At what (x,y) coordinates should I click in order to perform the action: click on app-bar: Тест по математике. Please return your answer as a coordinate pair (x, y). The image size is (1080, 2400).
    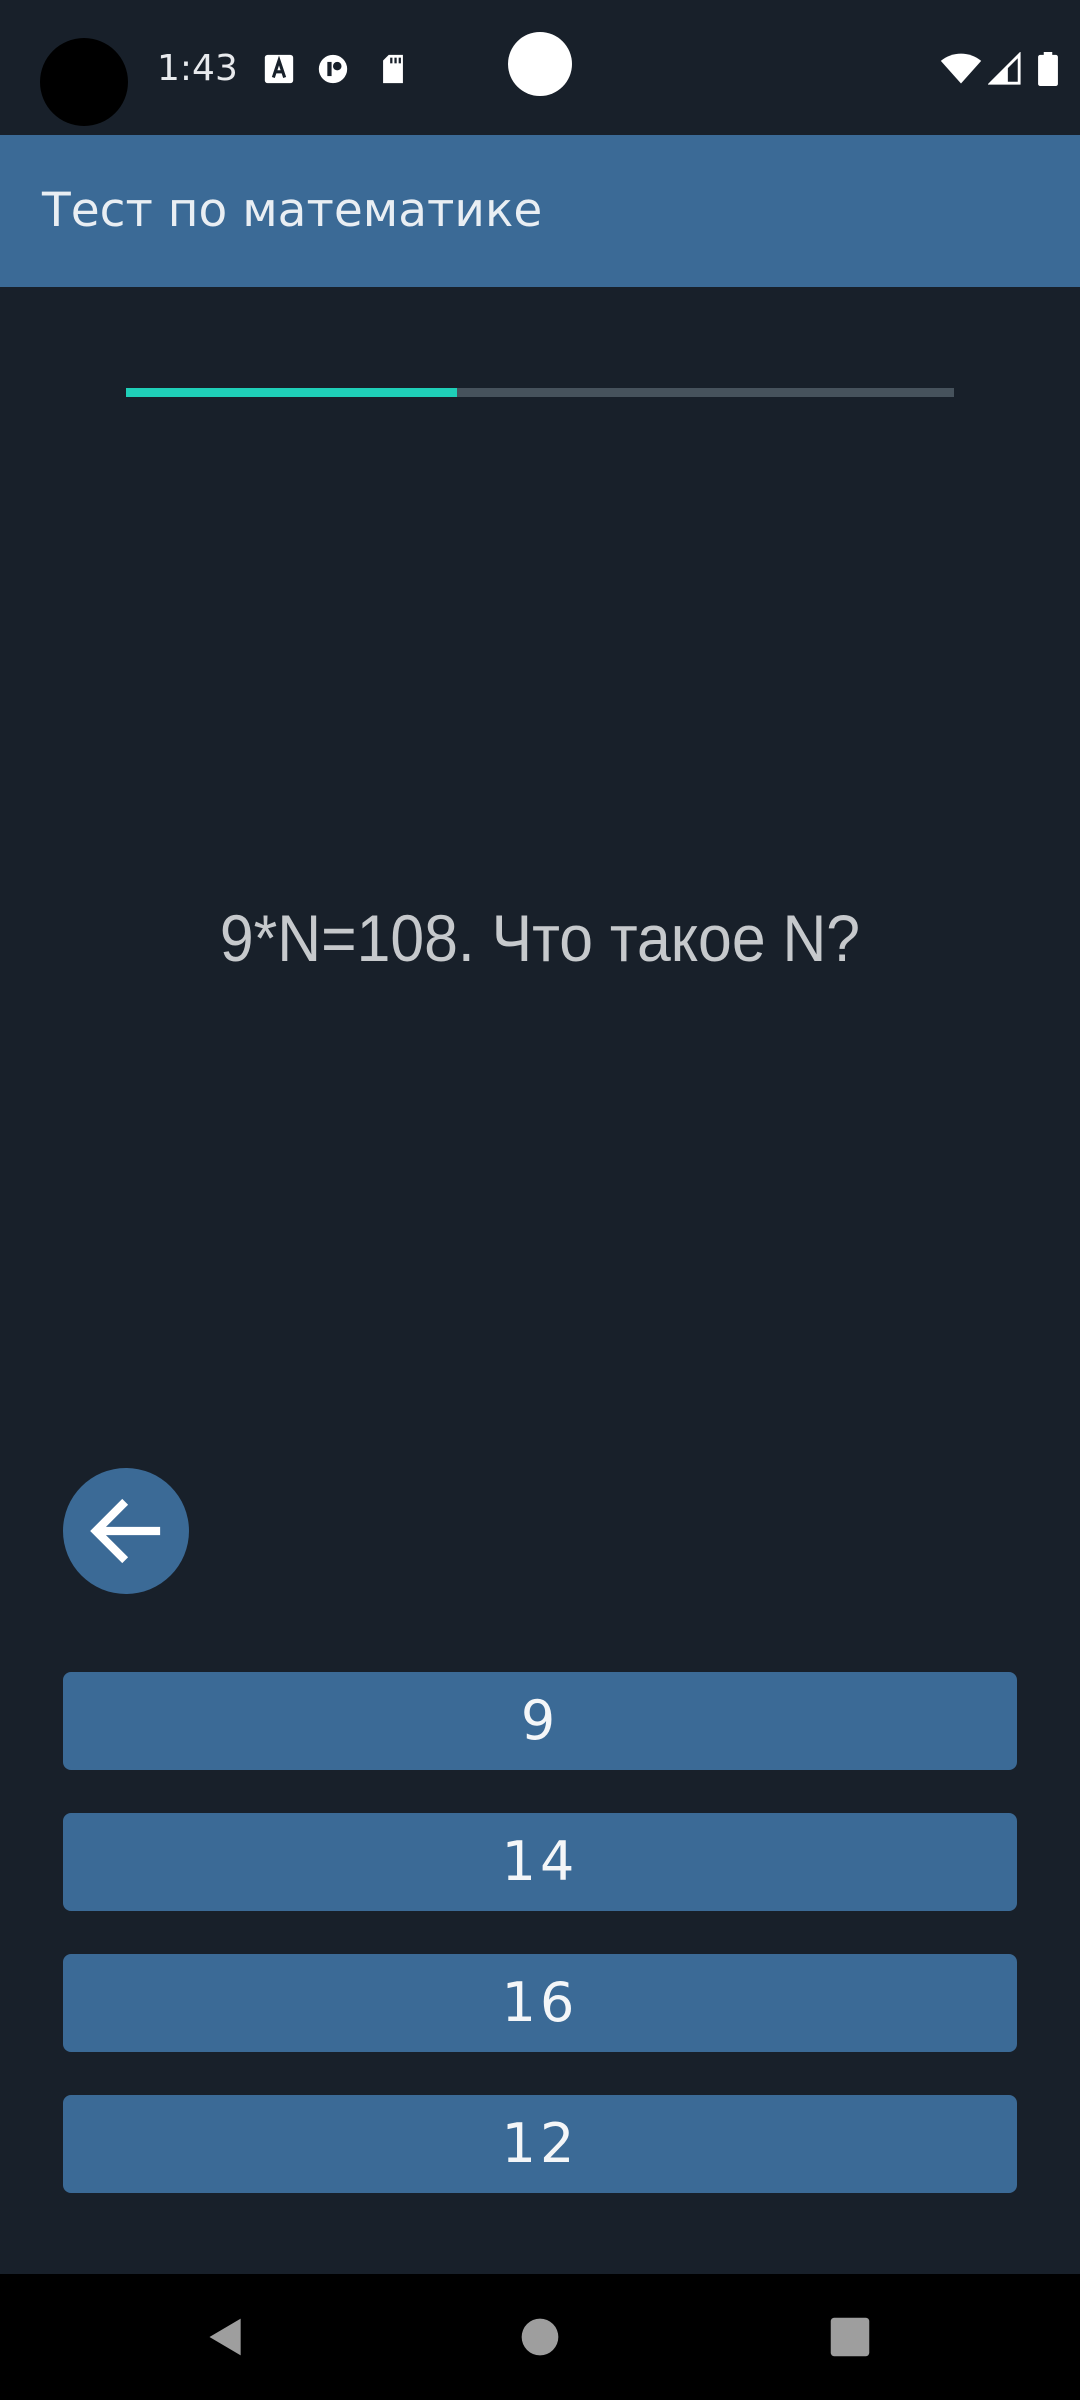
    Looking at the image, I should click on (540, 211).